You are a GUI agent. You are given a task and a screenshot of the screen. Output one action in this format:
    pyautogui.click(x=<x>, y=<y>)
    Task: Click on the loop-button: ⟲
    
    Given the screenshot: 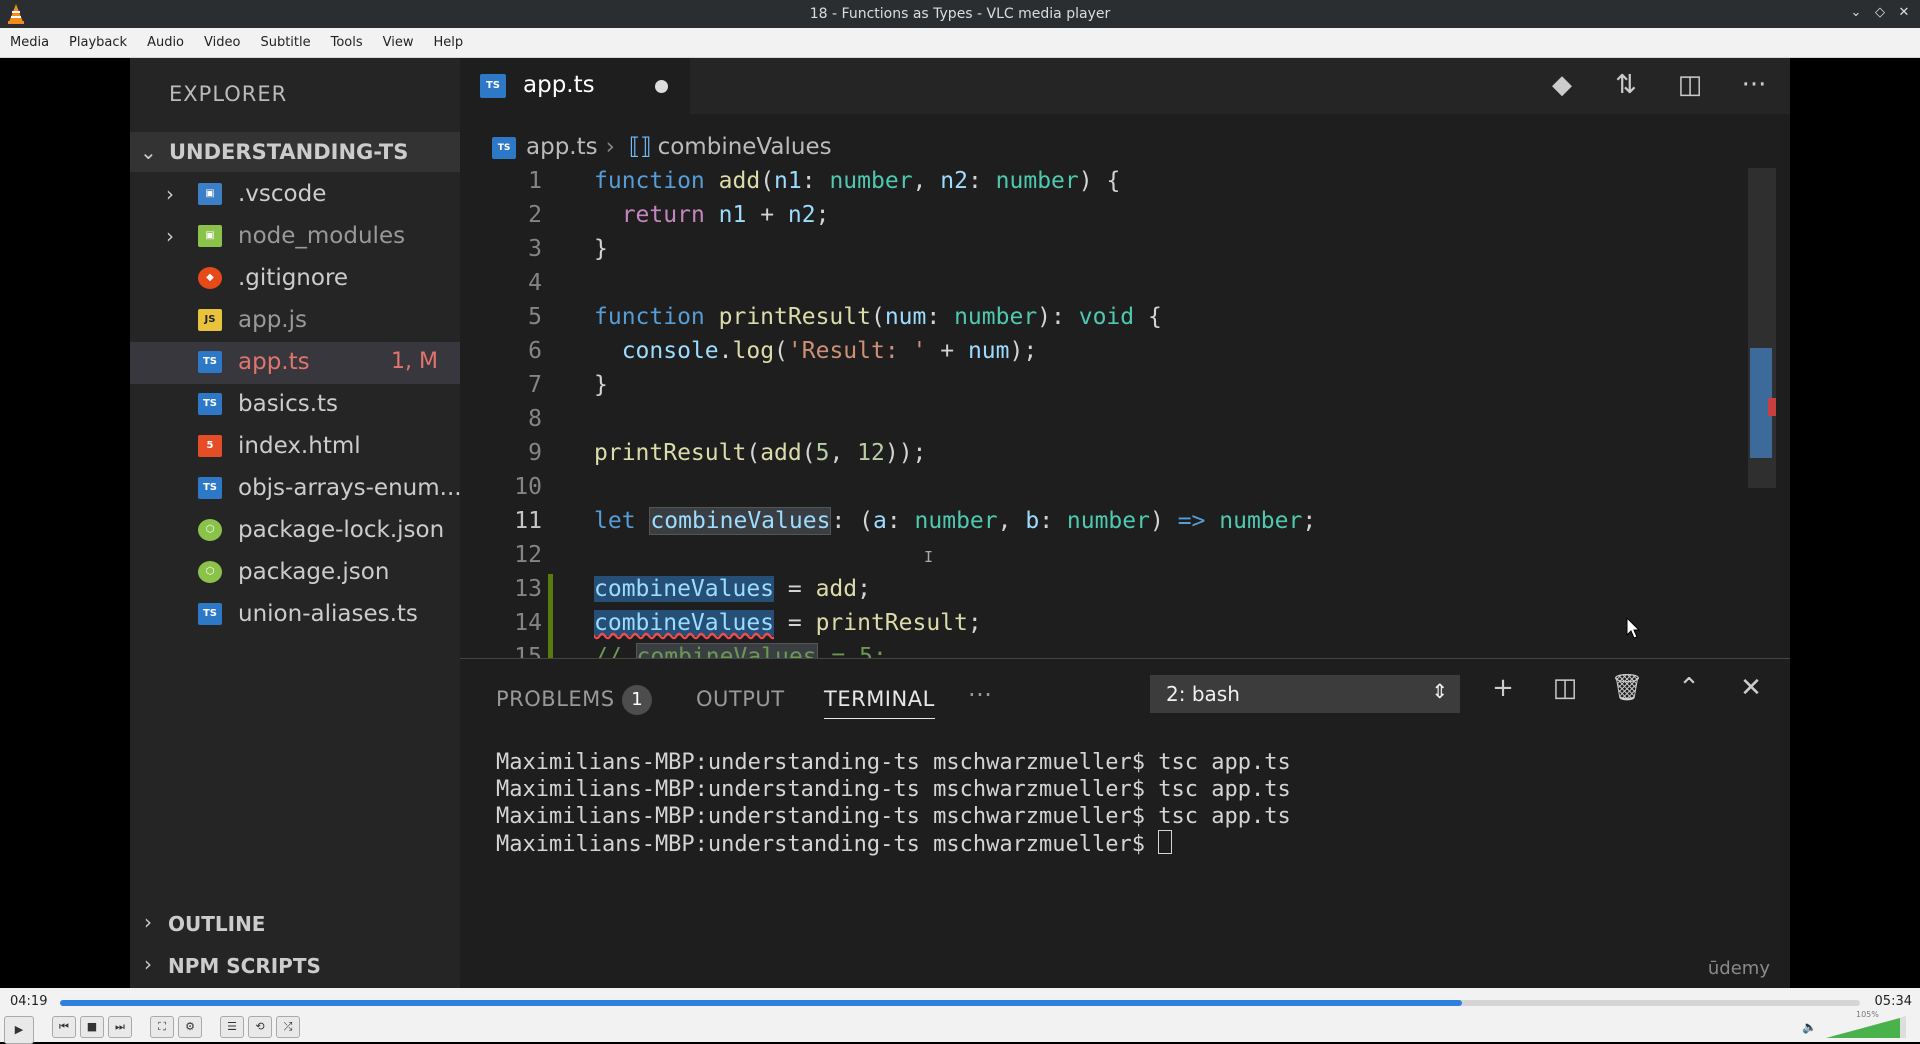 What is the action you would take?
    pyautogui.click(x=260, y=1027)
    